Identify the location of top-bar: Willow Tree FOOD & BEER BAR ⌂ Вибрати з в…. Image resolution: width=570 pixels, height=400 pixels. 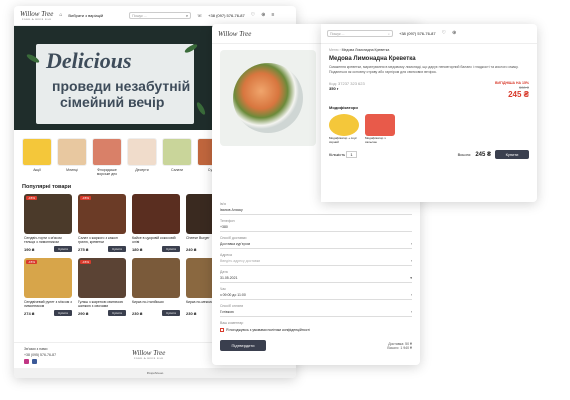
(155, 16).